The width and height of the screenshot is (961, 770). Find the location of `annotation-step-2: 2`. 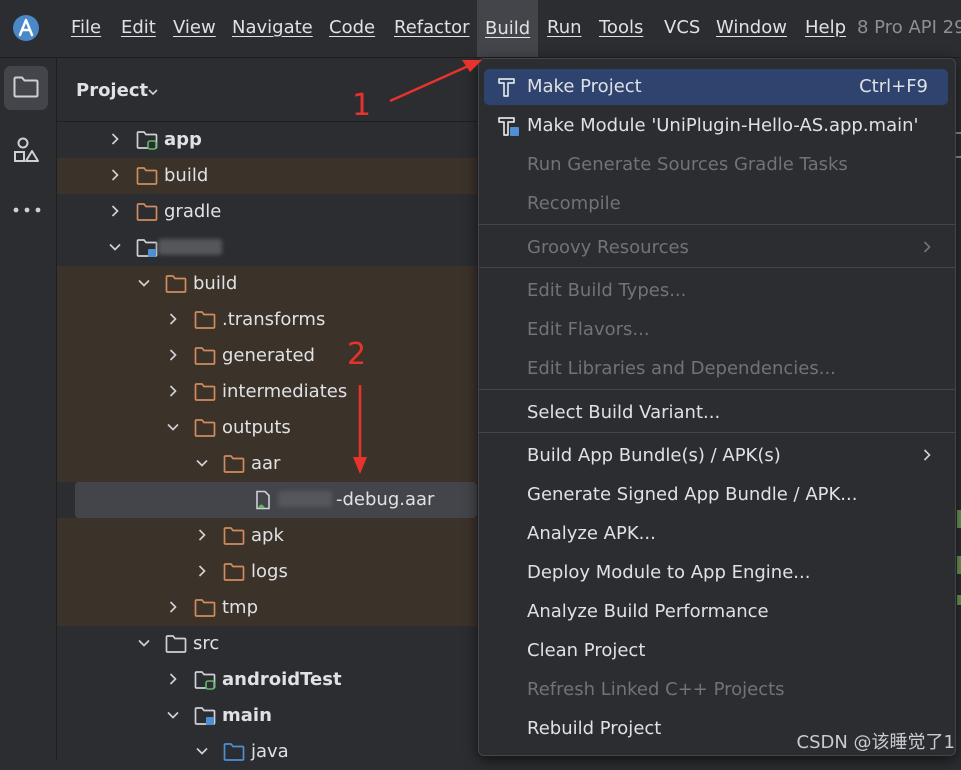

annotation-step-2: 2 is located at coordinates (357, 354).